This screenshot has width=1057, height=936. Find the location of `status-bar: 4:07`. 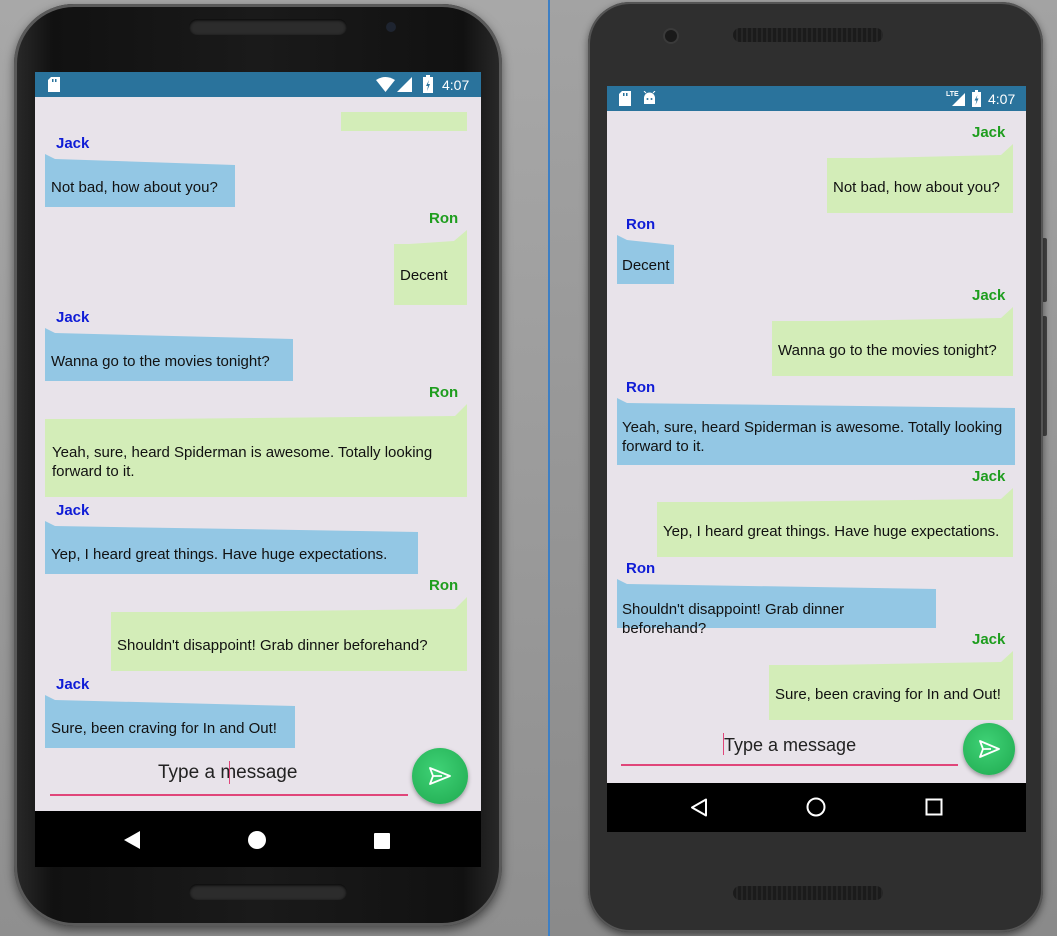

status-bar: 4:07 is located at coordinates (258, 84).